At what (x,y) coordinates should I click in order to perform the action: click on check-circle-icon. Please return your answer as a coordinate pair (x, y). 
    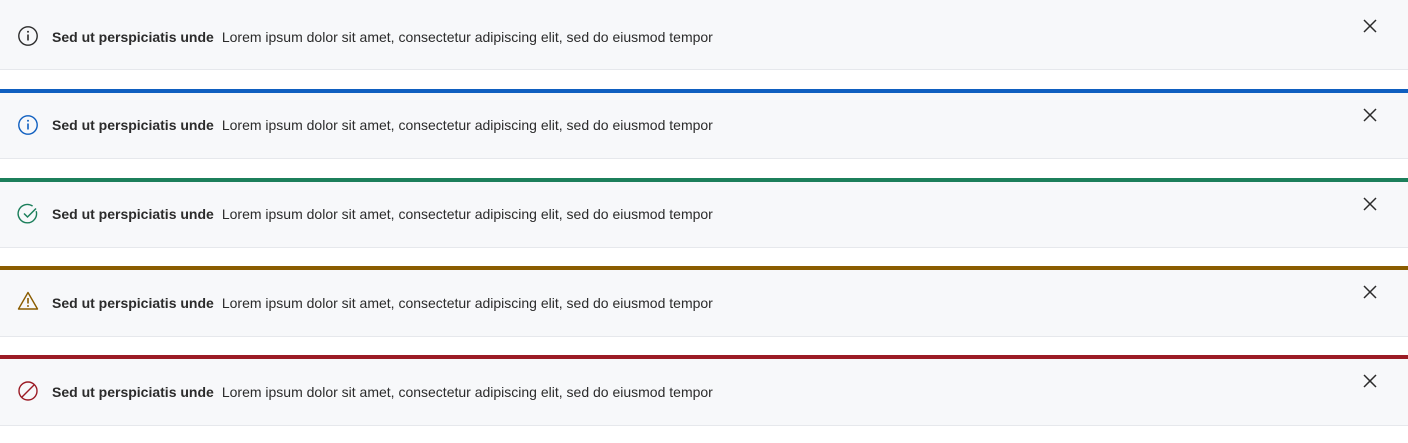
    Looking at the image, I should click on (28, 214).